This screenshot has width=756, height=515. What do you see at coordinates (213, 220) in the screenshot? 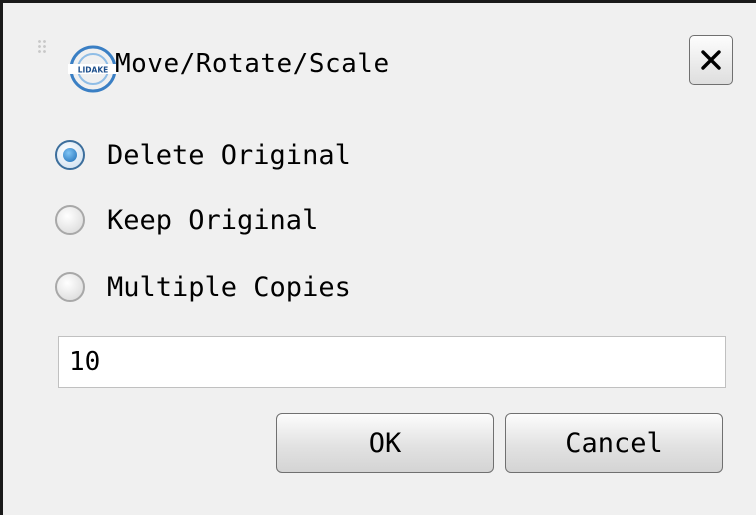
I see `radio-label: Keep Original` at bounding box center [213, 220].